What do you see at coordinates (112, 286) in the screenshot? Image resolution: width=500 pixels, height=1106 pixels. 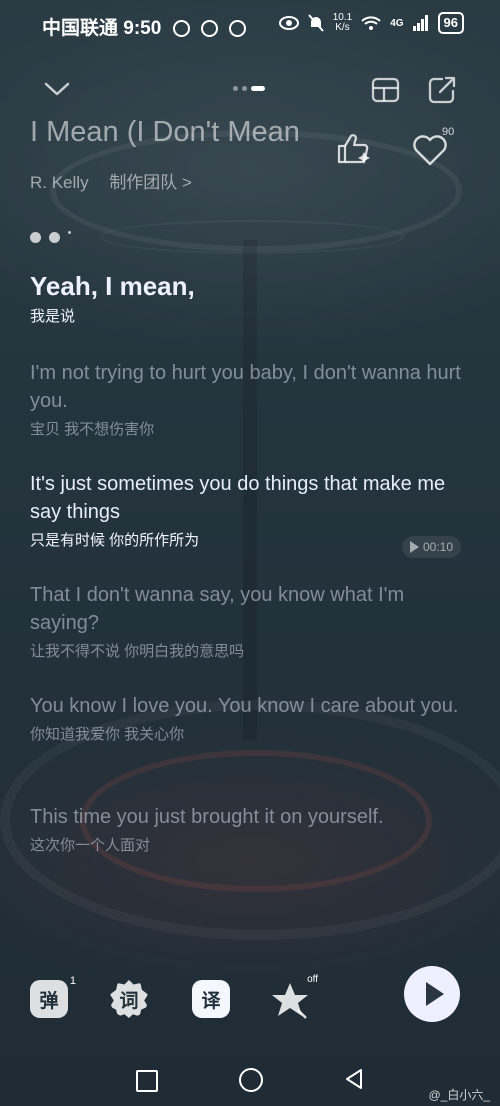 I see `lyric-text: Yeah, I mean,` at bounding box center [112, 286].